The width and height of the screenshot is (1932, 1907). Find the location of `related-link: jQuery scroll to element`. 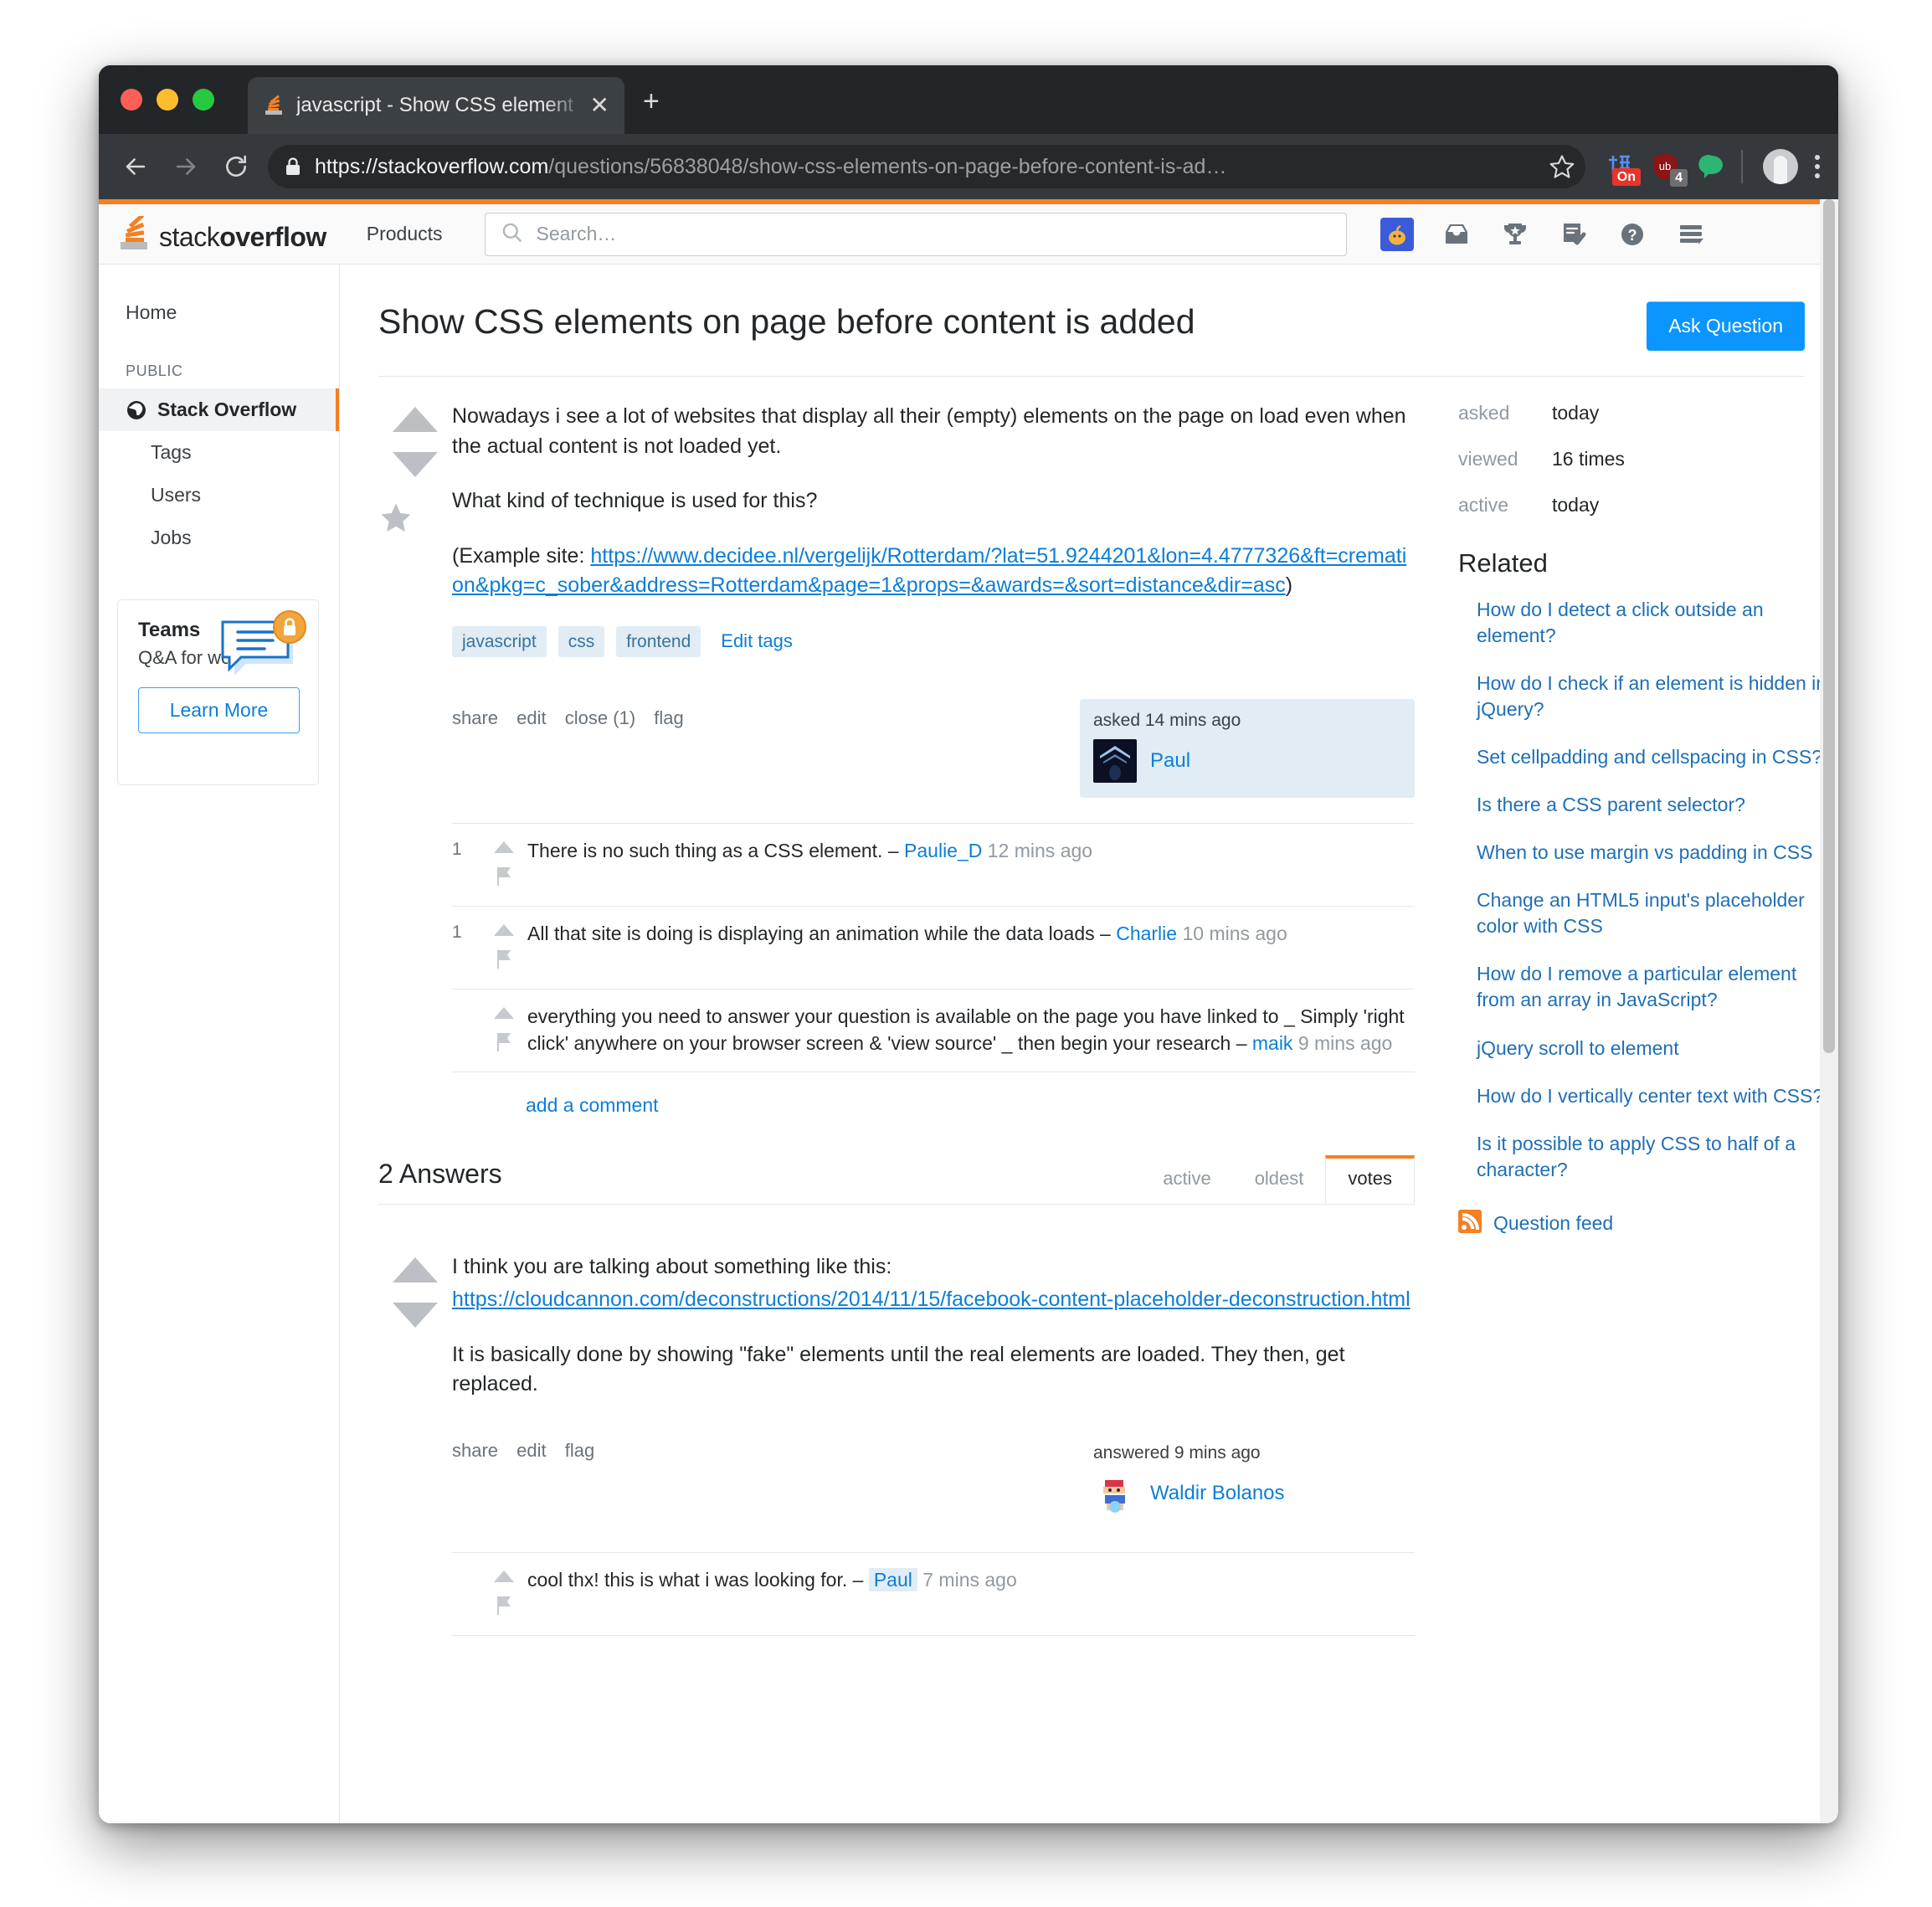

related-link: jQuery scroll to element is located at coordinates (1648, 1059).